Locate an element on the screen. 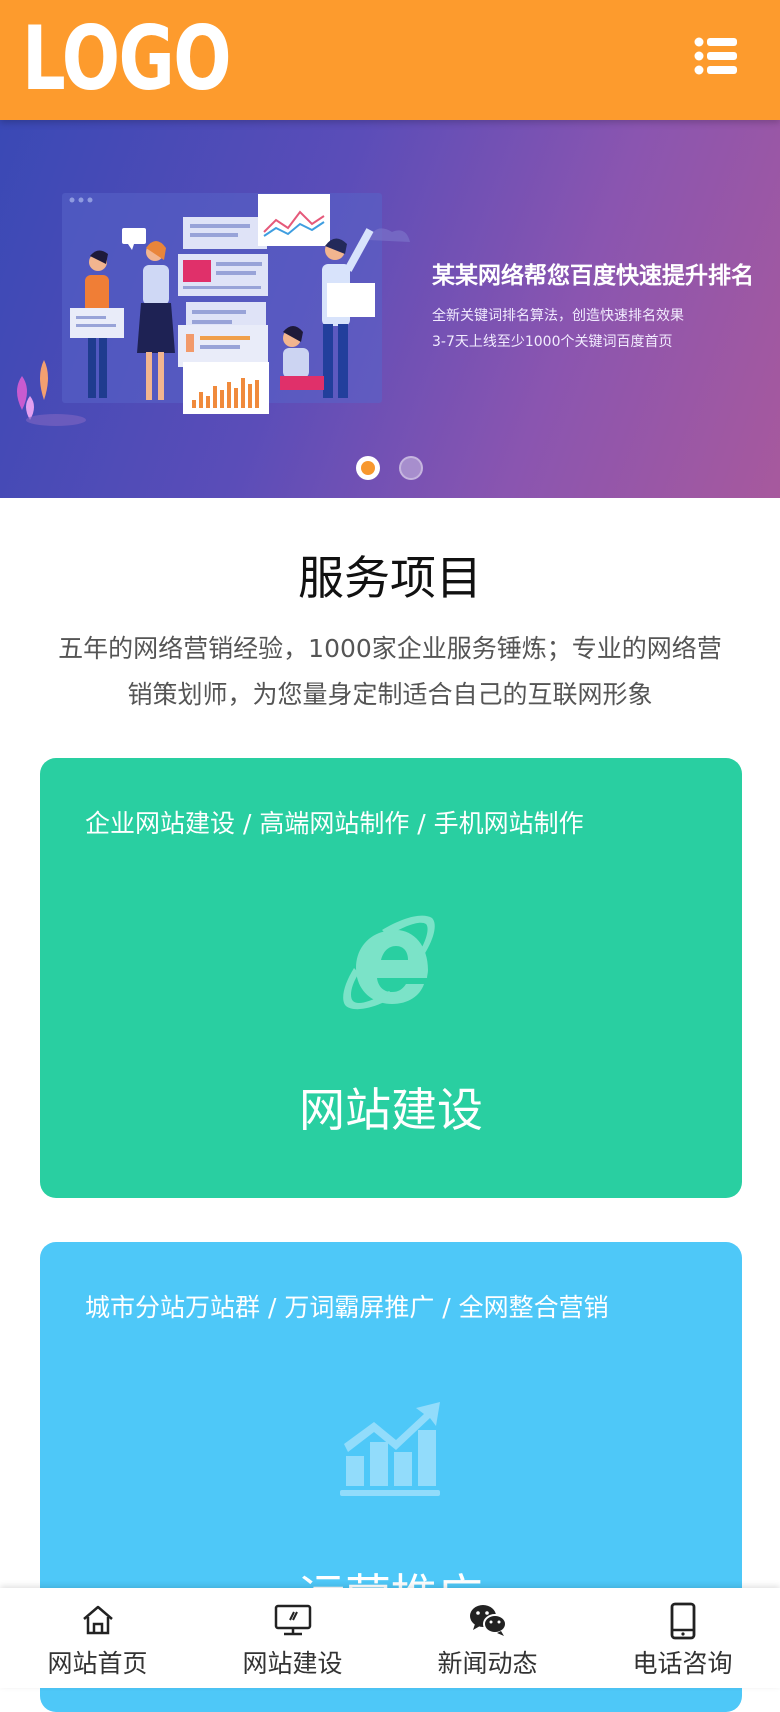  monitor-icon is located at coordinates (292, 1620).